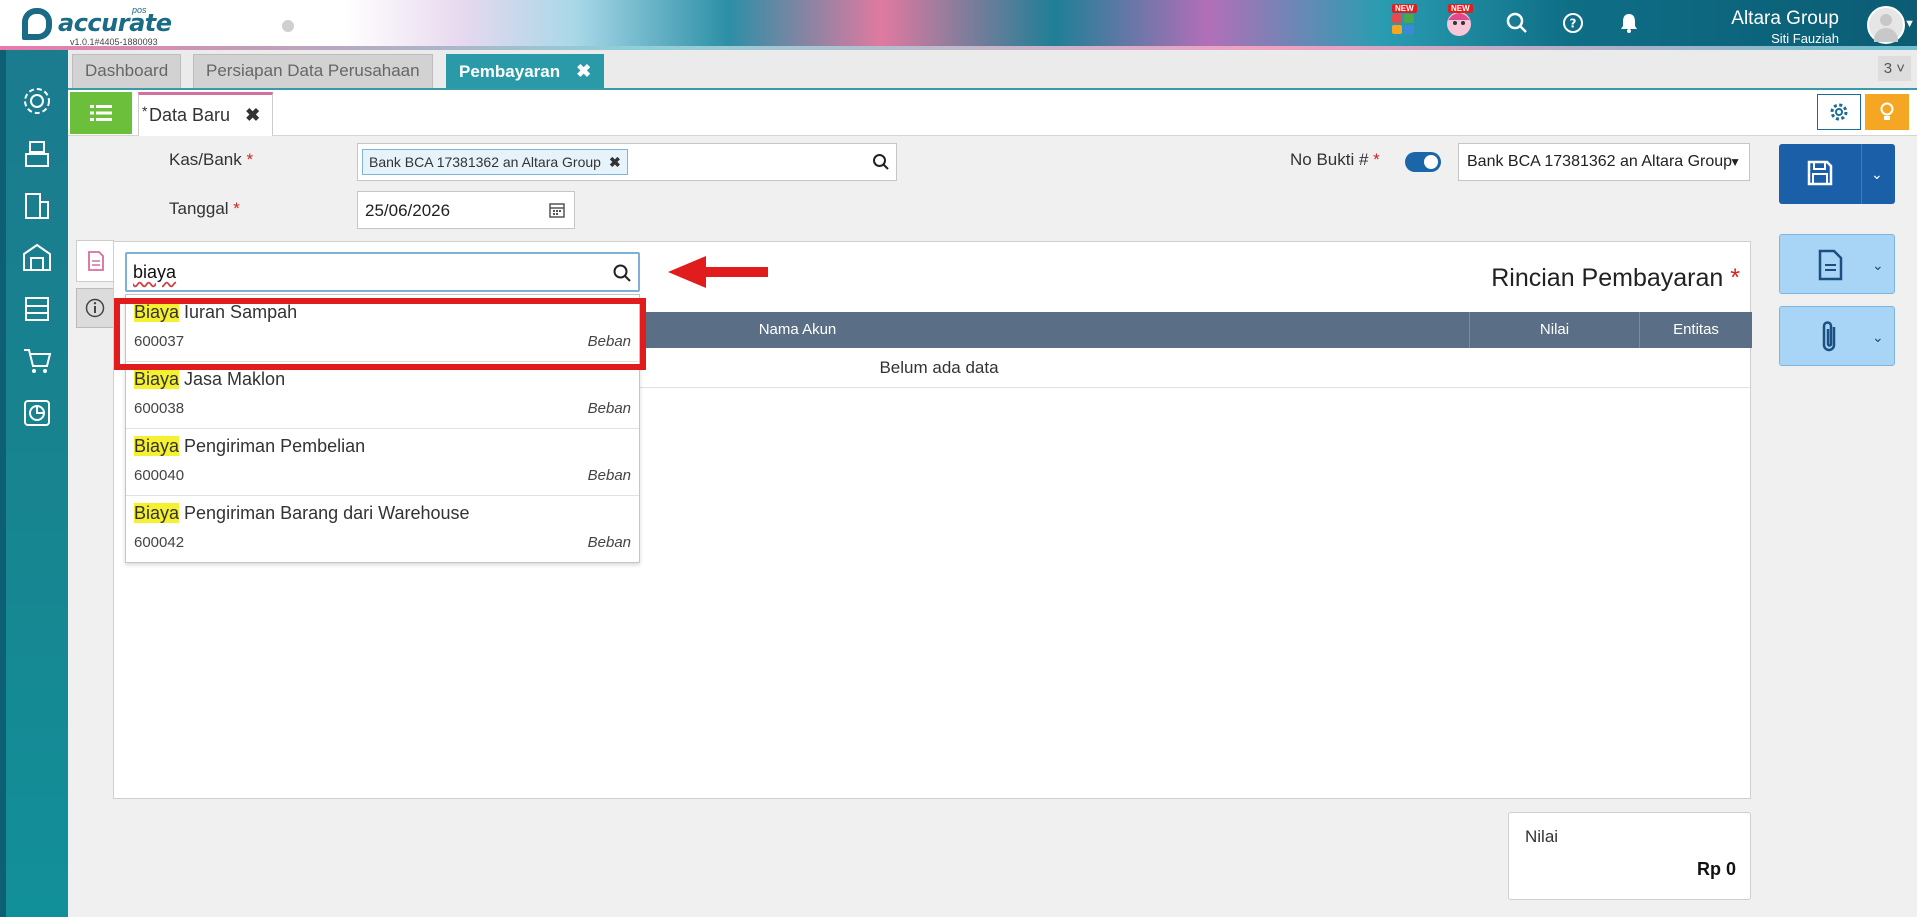 This screenshot has width=1917, height=917. What do you see at coordinates (115, 23) in the screenshot?
I see `logo-text: accurate` at bounding box center [115, 23].